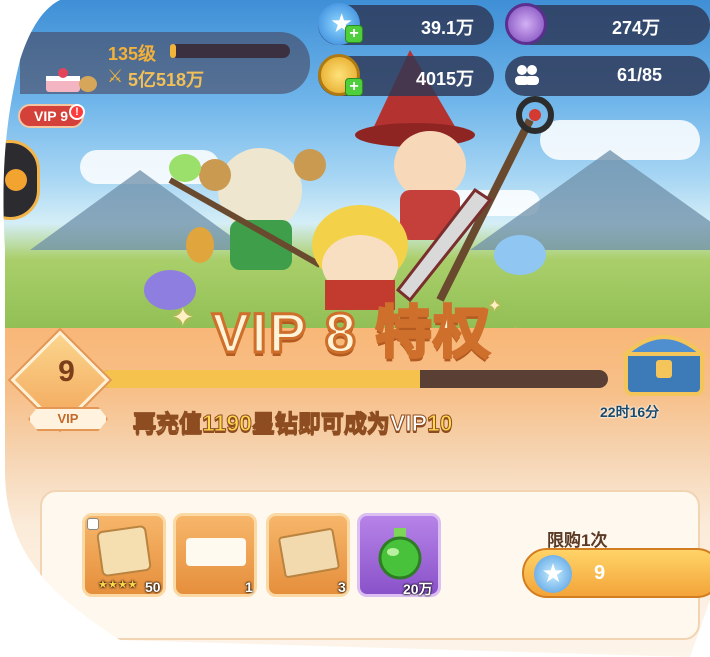 This screenshot has height=657, width=710. Describe the element at coordinates (664, 360) in the screenshot. I see `treasure-chest-icon` at that location.